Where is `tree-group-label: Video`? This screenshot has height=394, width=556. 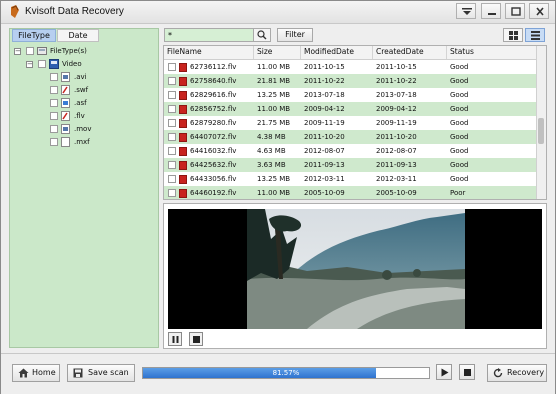
tree-group-label: Video is located at coordinates (72, 64).